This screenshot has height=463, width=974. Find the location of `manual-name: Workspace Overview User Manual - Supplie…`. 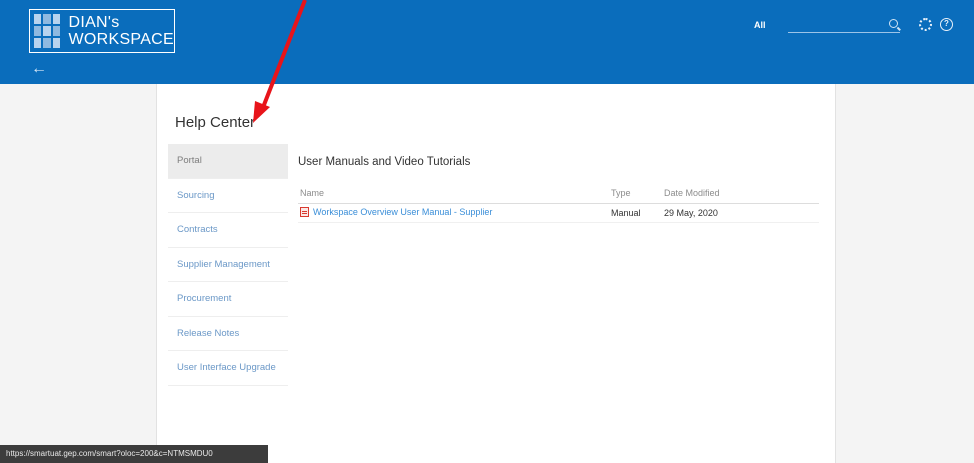

manual-name: Workspace Overview User Manual - Supplie… is located at coordinates (402, 212).